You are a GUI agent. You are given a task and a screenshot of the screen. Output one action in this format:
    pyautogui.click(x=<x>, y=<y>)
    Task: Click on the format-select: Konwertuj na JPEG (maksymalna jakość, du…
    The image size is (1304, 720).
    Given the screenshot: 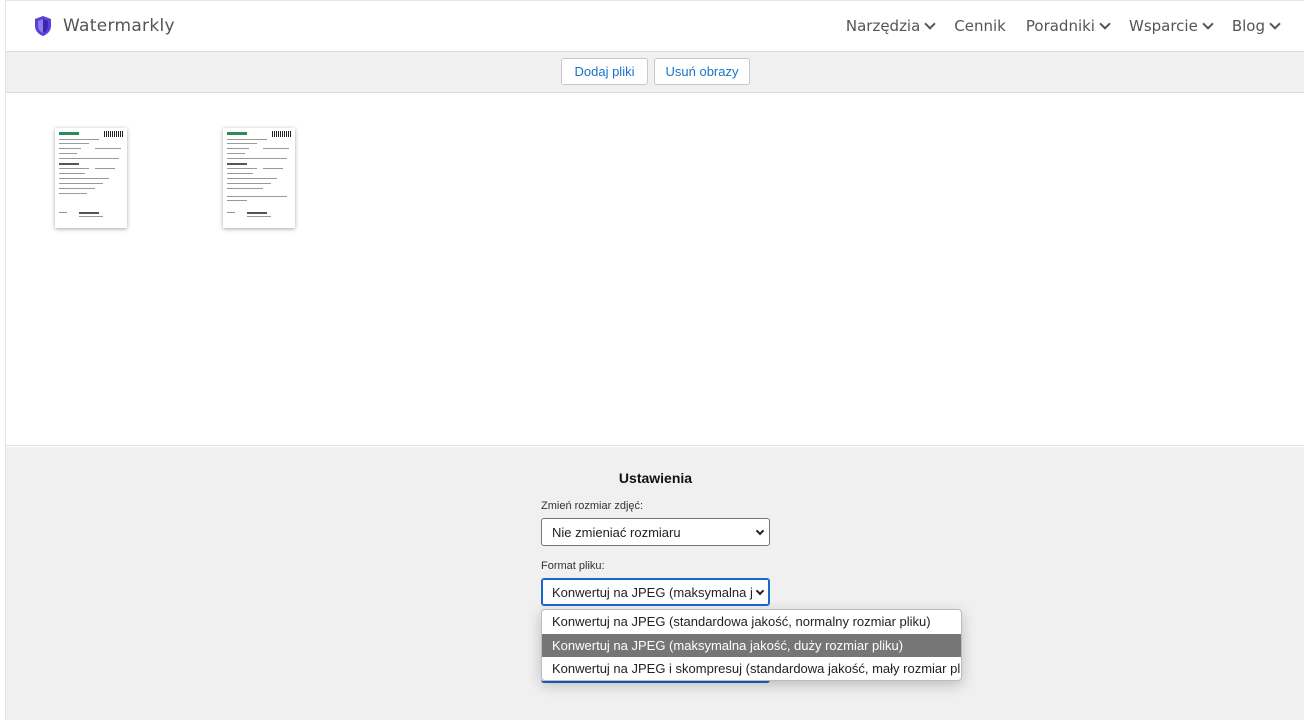 What is the action you would take?
    pyautogui.click(x=655, y=592)
    